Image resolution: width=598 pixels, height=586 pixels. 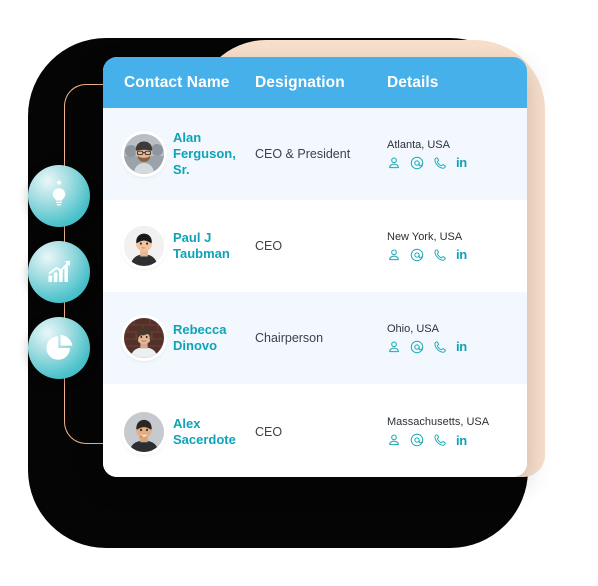 What do you see at coordinates (195, 345) in the screenshot?
I see `contact-name-line2: Dinovo` at bounding box center [195, 345].